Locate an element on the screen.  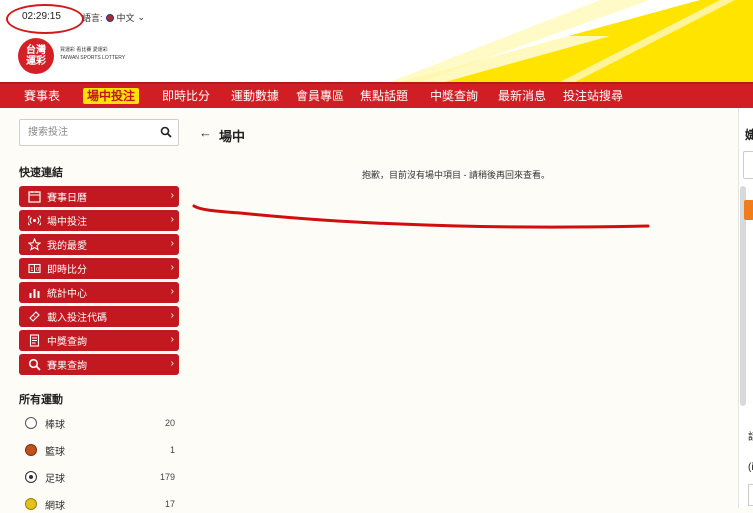
sport-count: 1 is located at coordinates (172, 450).